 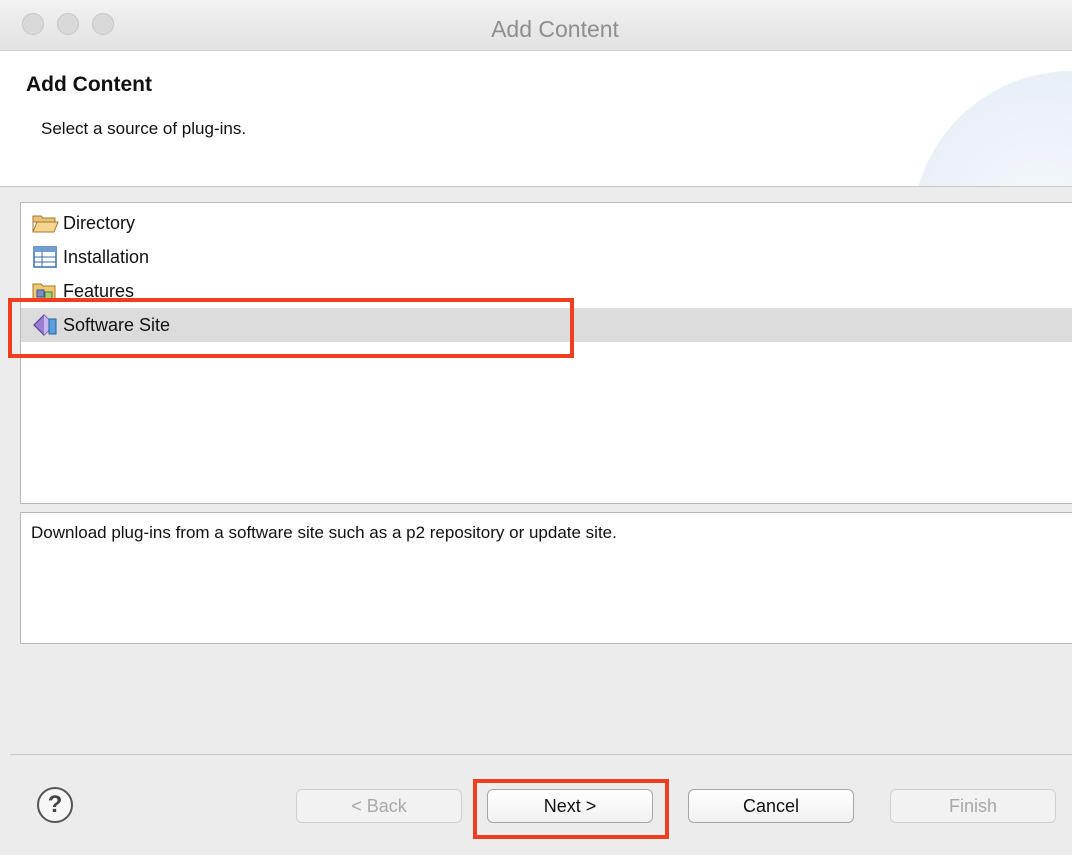 What do you see at coordinates (291, 328) in the screenshot?
I see `software-site-highlight-box` at bounding box center [291, 328].